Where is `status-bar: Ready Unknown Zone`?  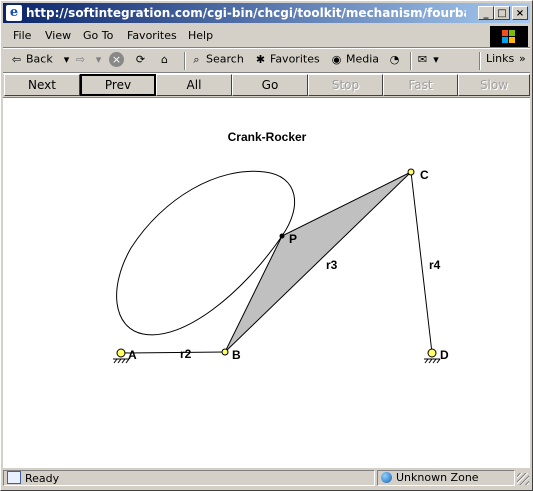 status-bar: Ready Unknown Zone is located at coordinates (266, 478).